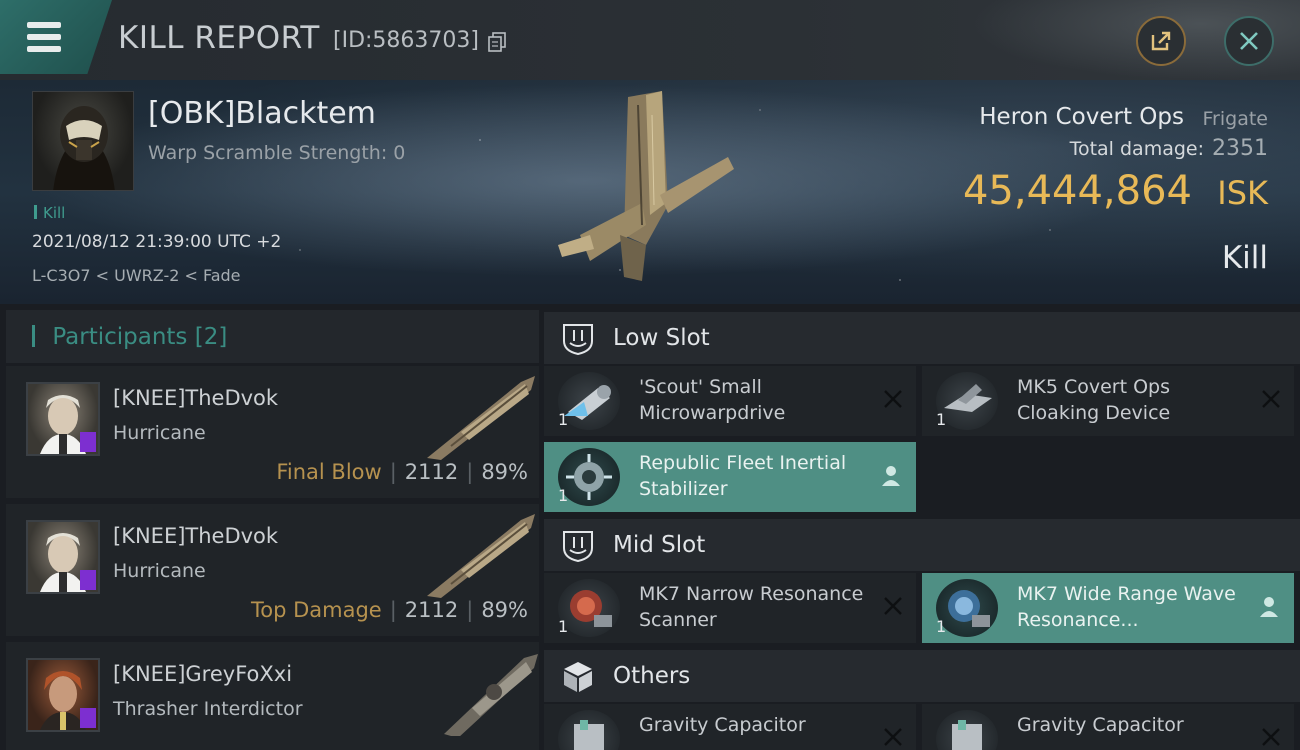  I want to click on mid-slot-header: Mid Slot, so click(922, 545).